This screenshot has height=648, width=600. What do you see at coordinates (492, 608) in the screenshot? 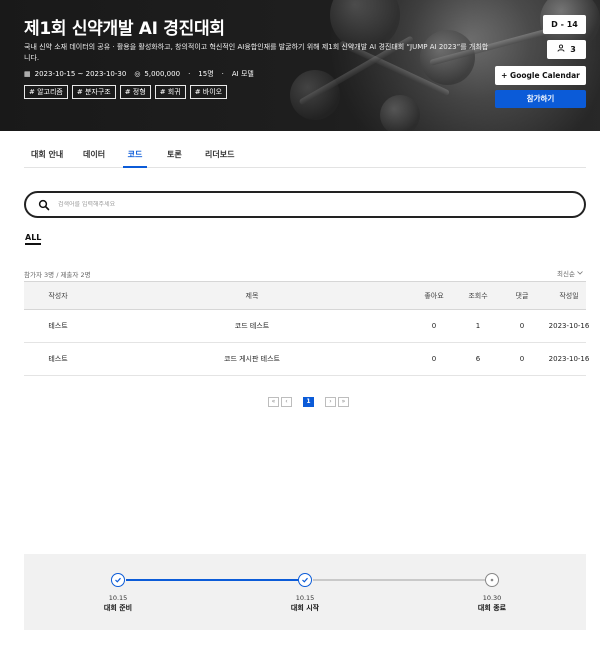
I see `timeline-label: 대회 종료` at bounding box center [492, 608].